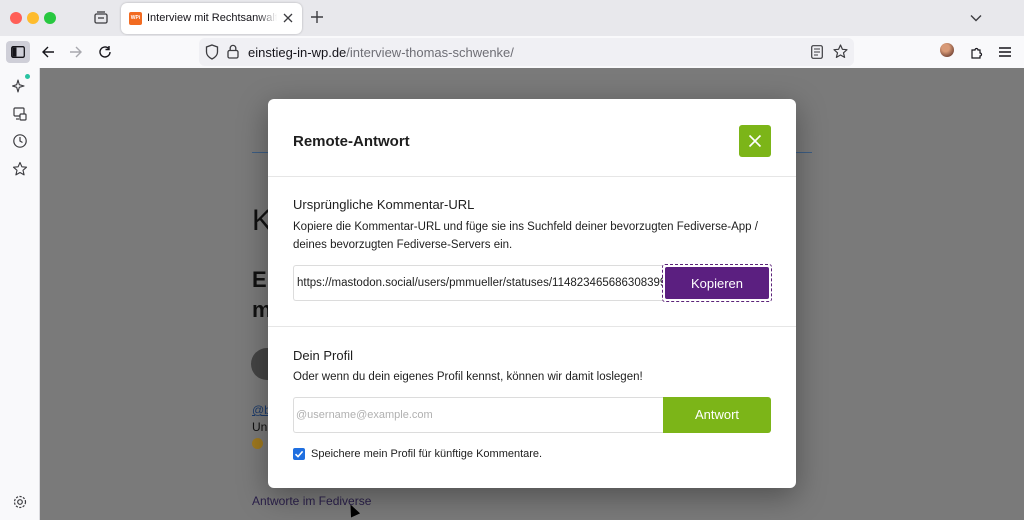 This screenshot has width=1024, height=520. I want to click on emoji-icon, so click(257, 443).